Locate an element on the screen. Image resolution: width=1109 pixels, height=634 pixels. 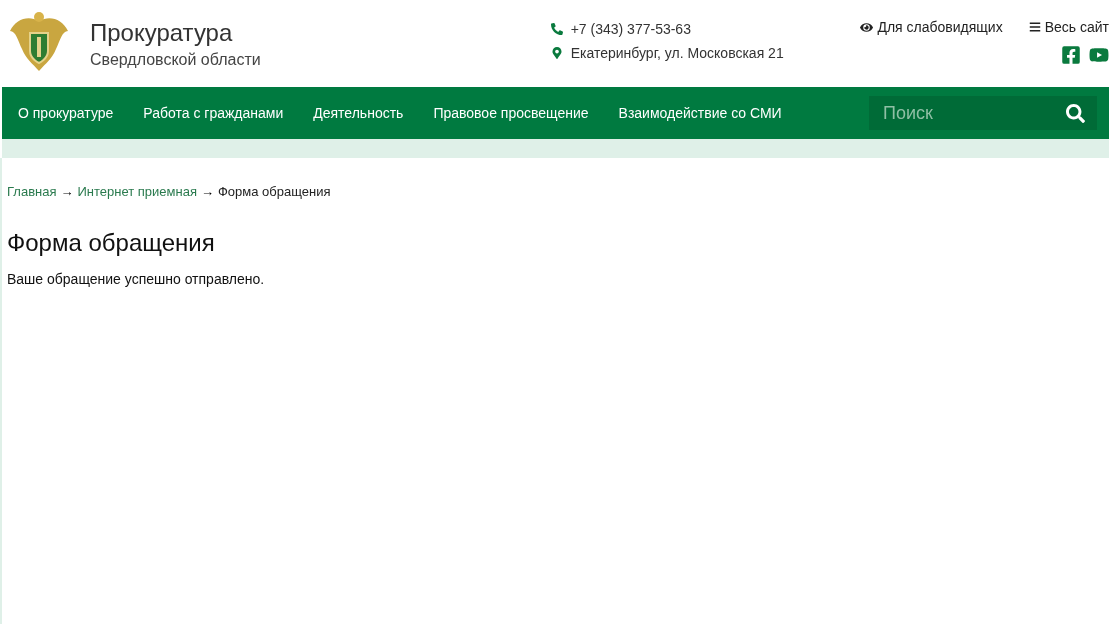
accessibility-link: Для слабовидящих is located at coordinates (931, 27).